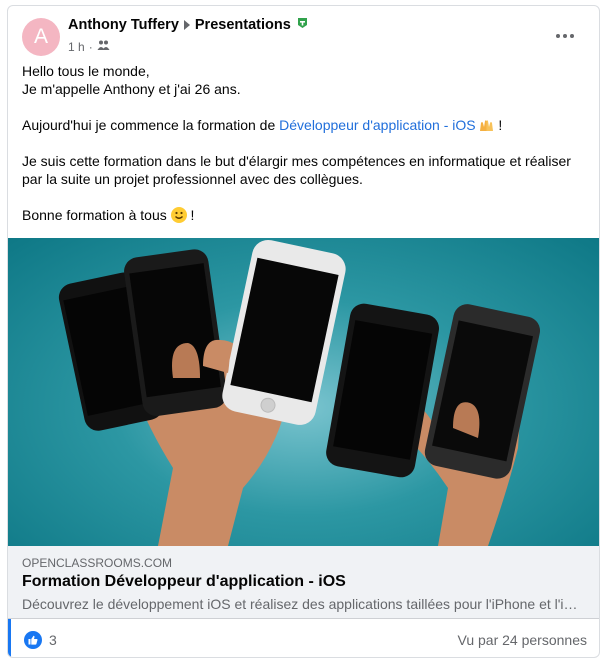  Describe the element at coordinates (178, 215) in the screenshot. I see `smiling-emoji-icon` at that location.